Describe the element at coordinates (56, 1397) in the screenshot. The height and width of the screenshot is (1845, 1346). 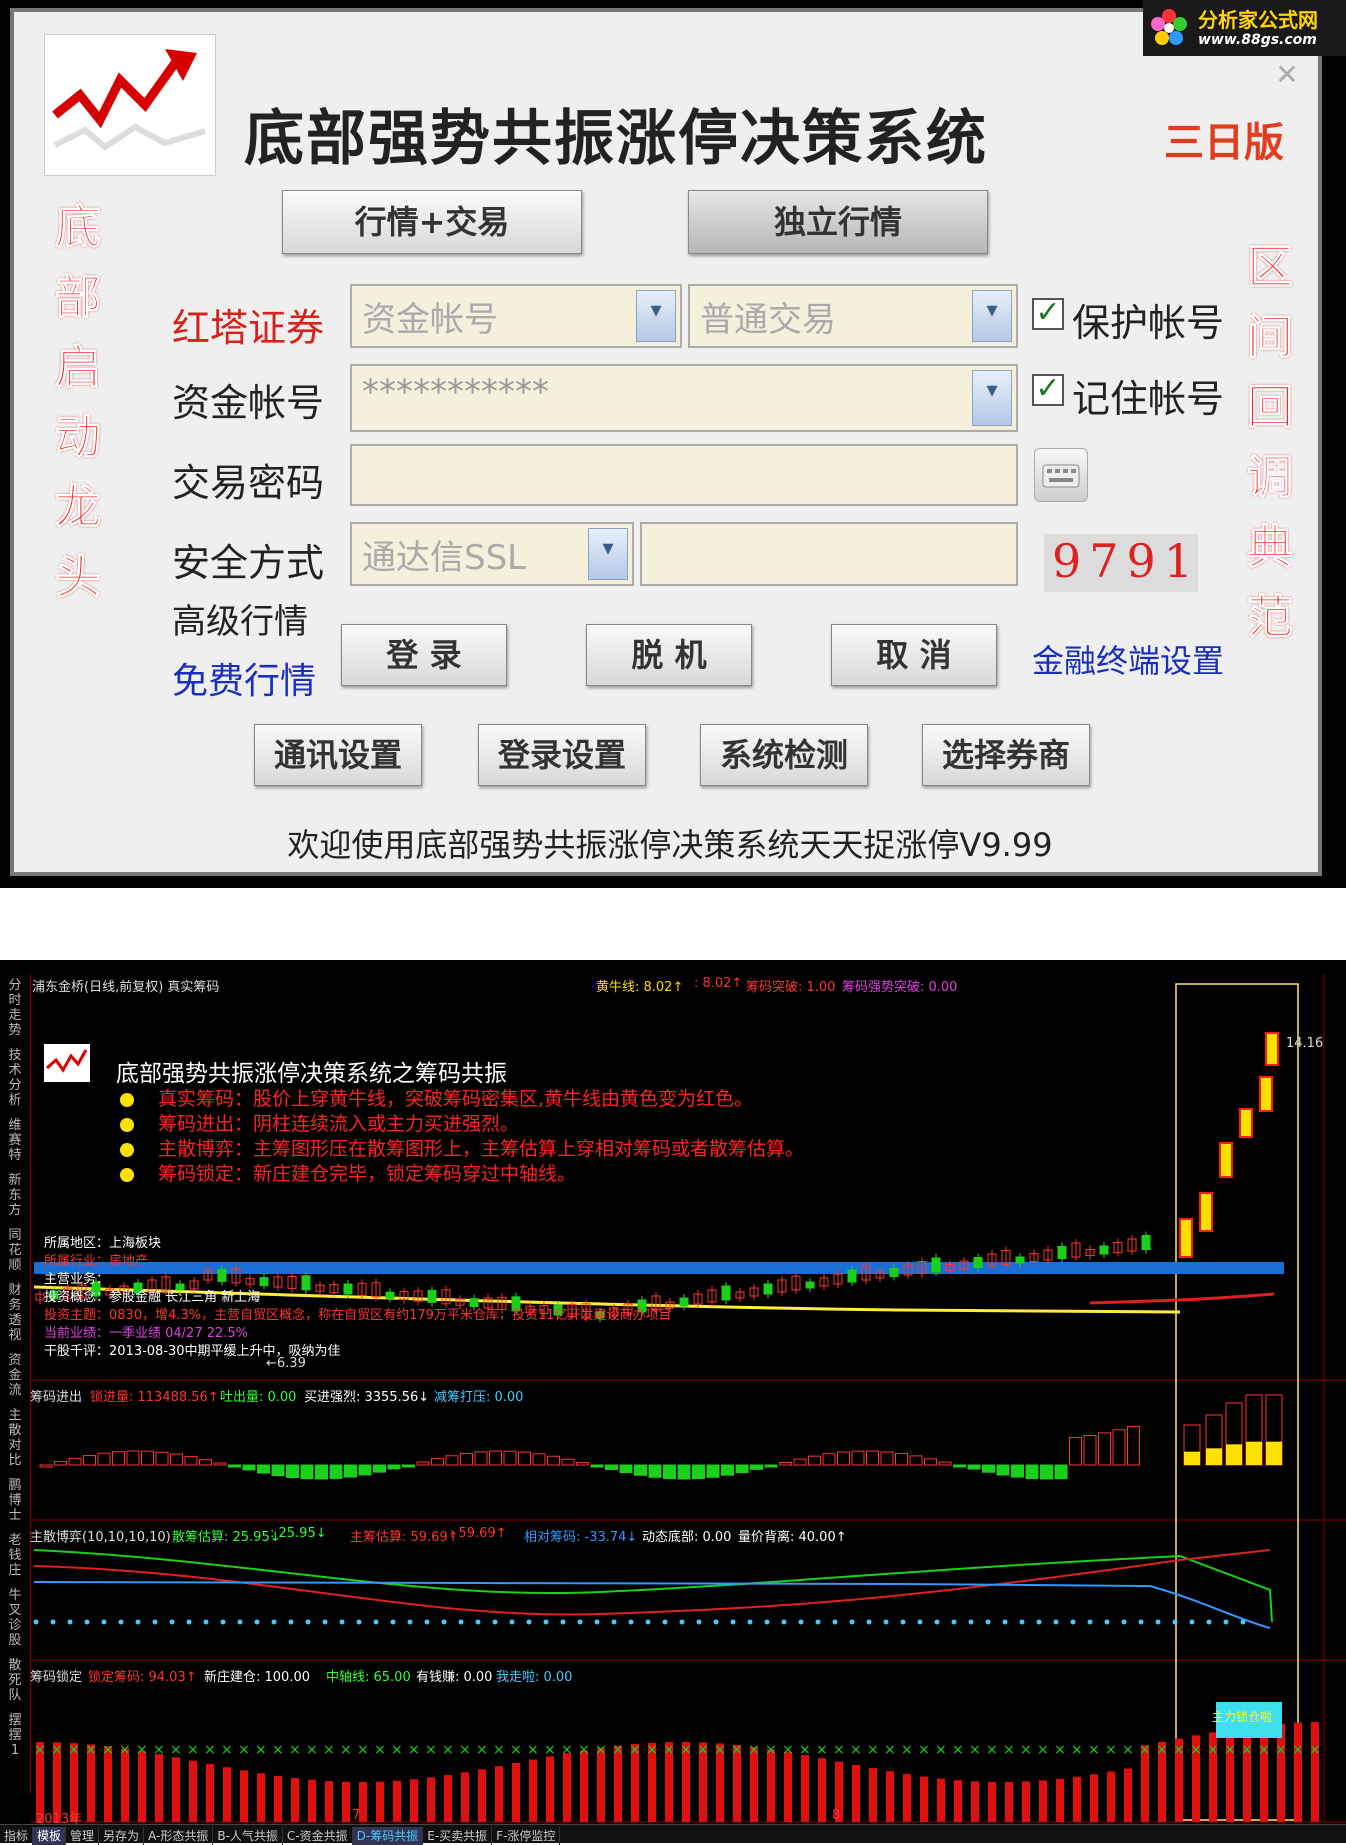
I see `panel1-title: 筹码进出` at that location.